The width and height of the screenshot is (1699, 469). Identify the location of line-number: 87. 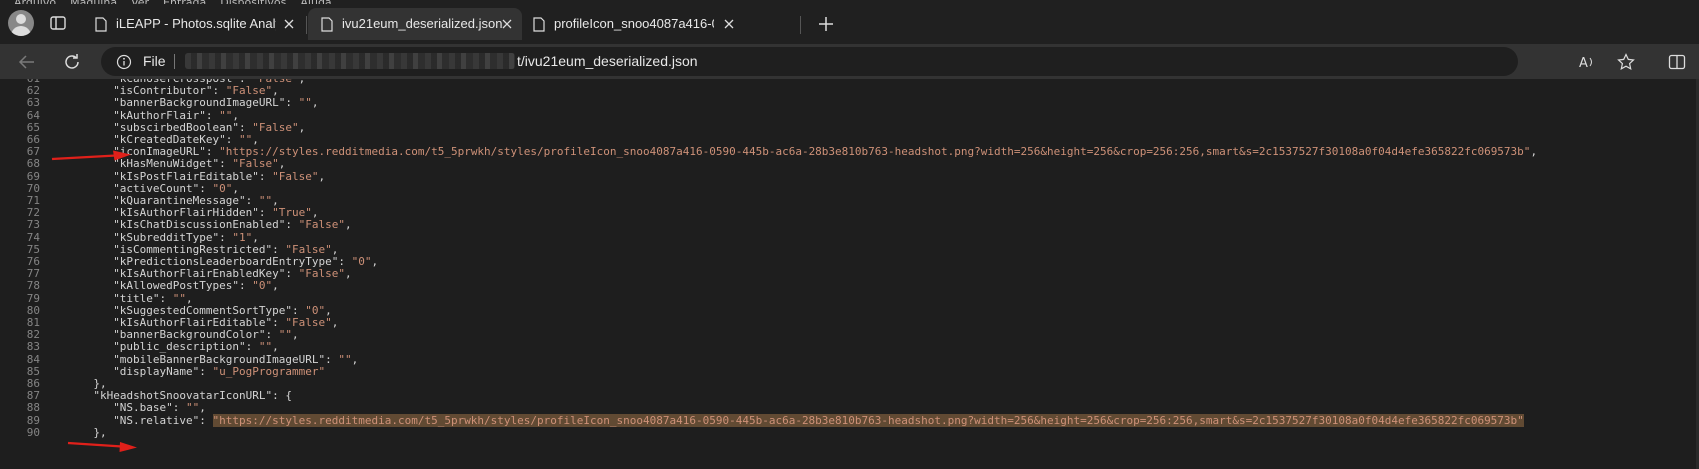
(33, 396).